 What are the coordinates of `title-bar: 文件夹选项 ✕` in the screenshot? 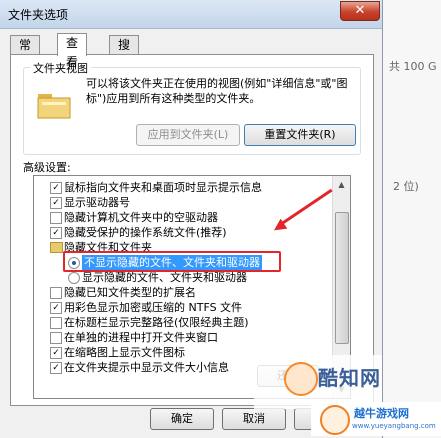 It's located at (191, 14).